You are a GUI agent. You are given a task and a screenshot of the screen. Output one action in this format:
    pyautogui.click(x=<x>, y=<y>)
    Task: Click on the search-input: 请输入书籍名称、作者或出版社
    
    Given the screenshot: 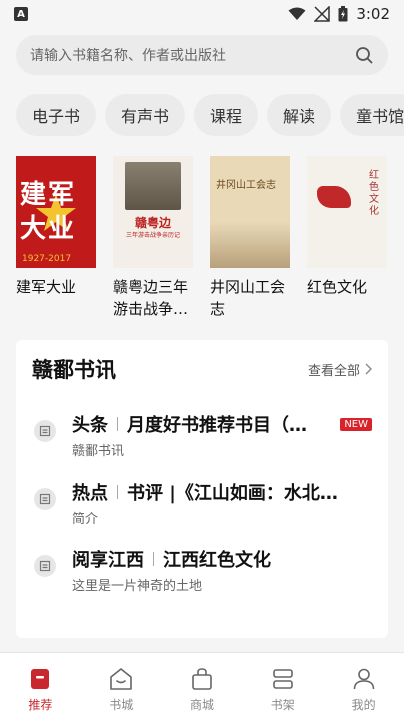 What is the action you would take?
    pyautogui.click(x=202, y=55)
    